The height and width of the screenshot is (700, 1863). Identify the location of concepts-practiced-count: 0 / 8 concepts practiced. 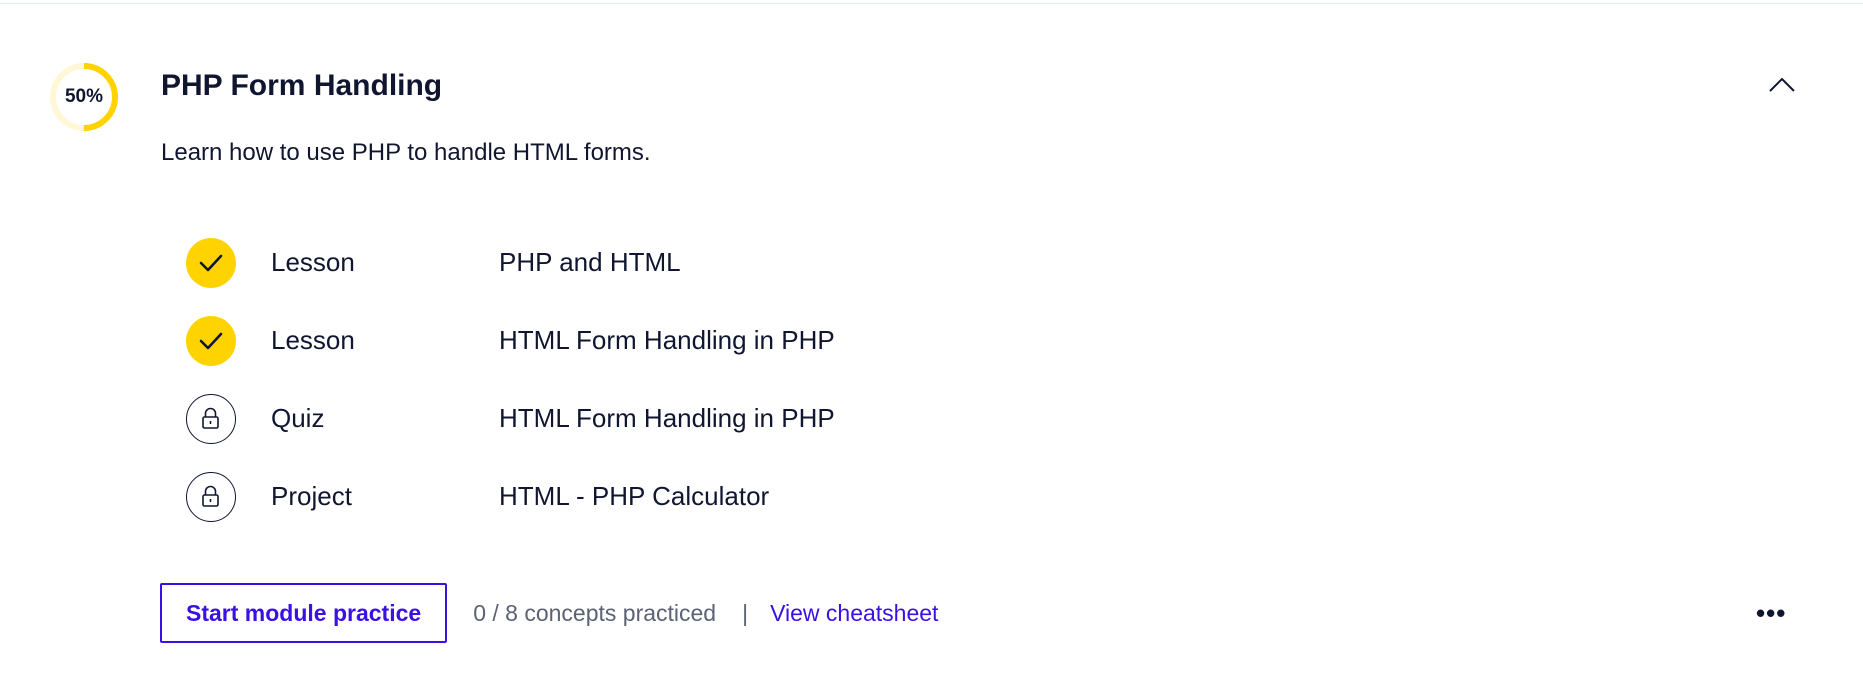
(595, 612).